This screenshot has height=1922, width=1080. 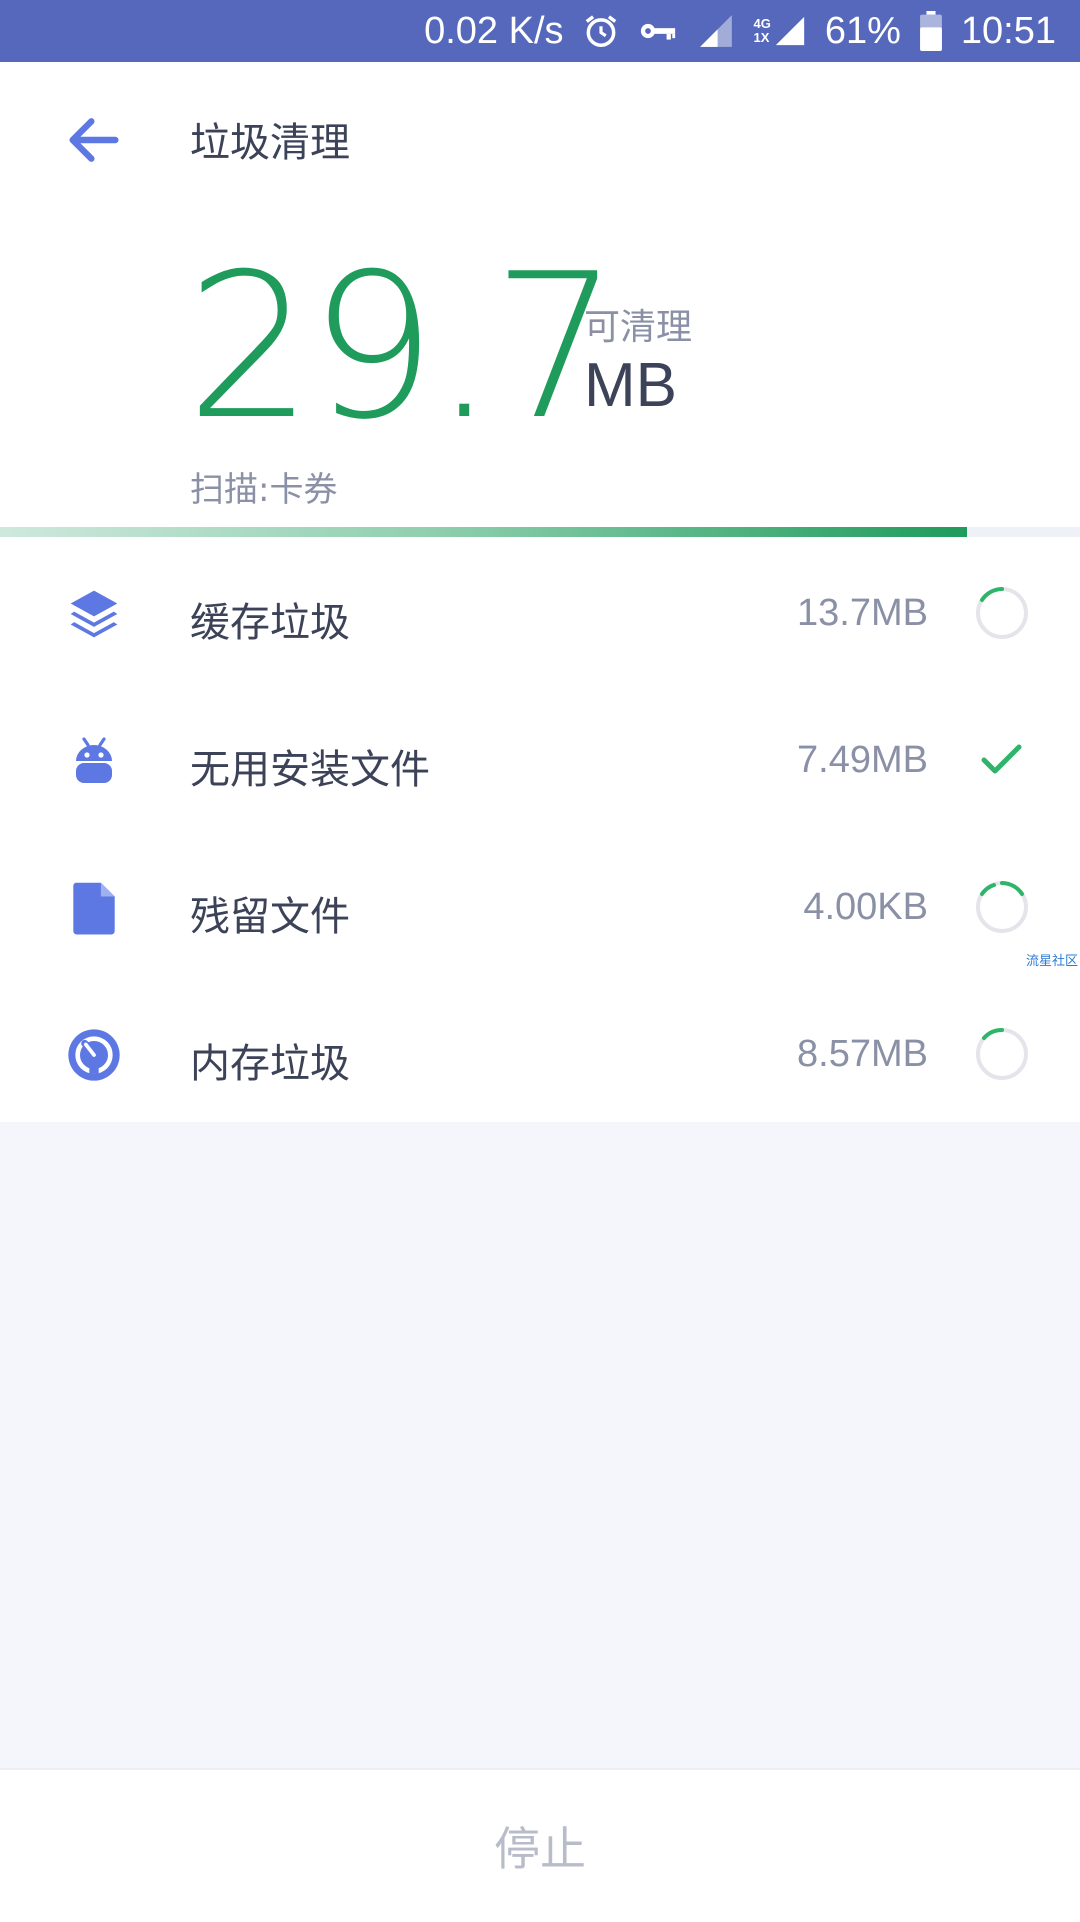 I want to click on network-type-signal-icon: 4G 1X, so click(x=780, y=31).